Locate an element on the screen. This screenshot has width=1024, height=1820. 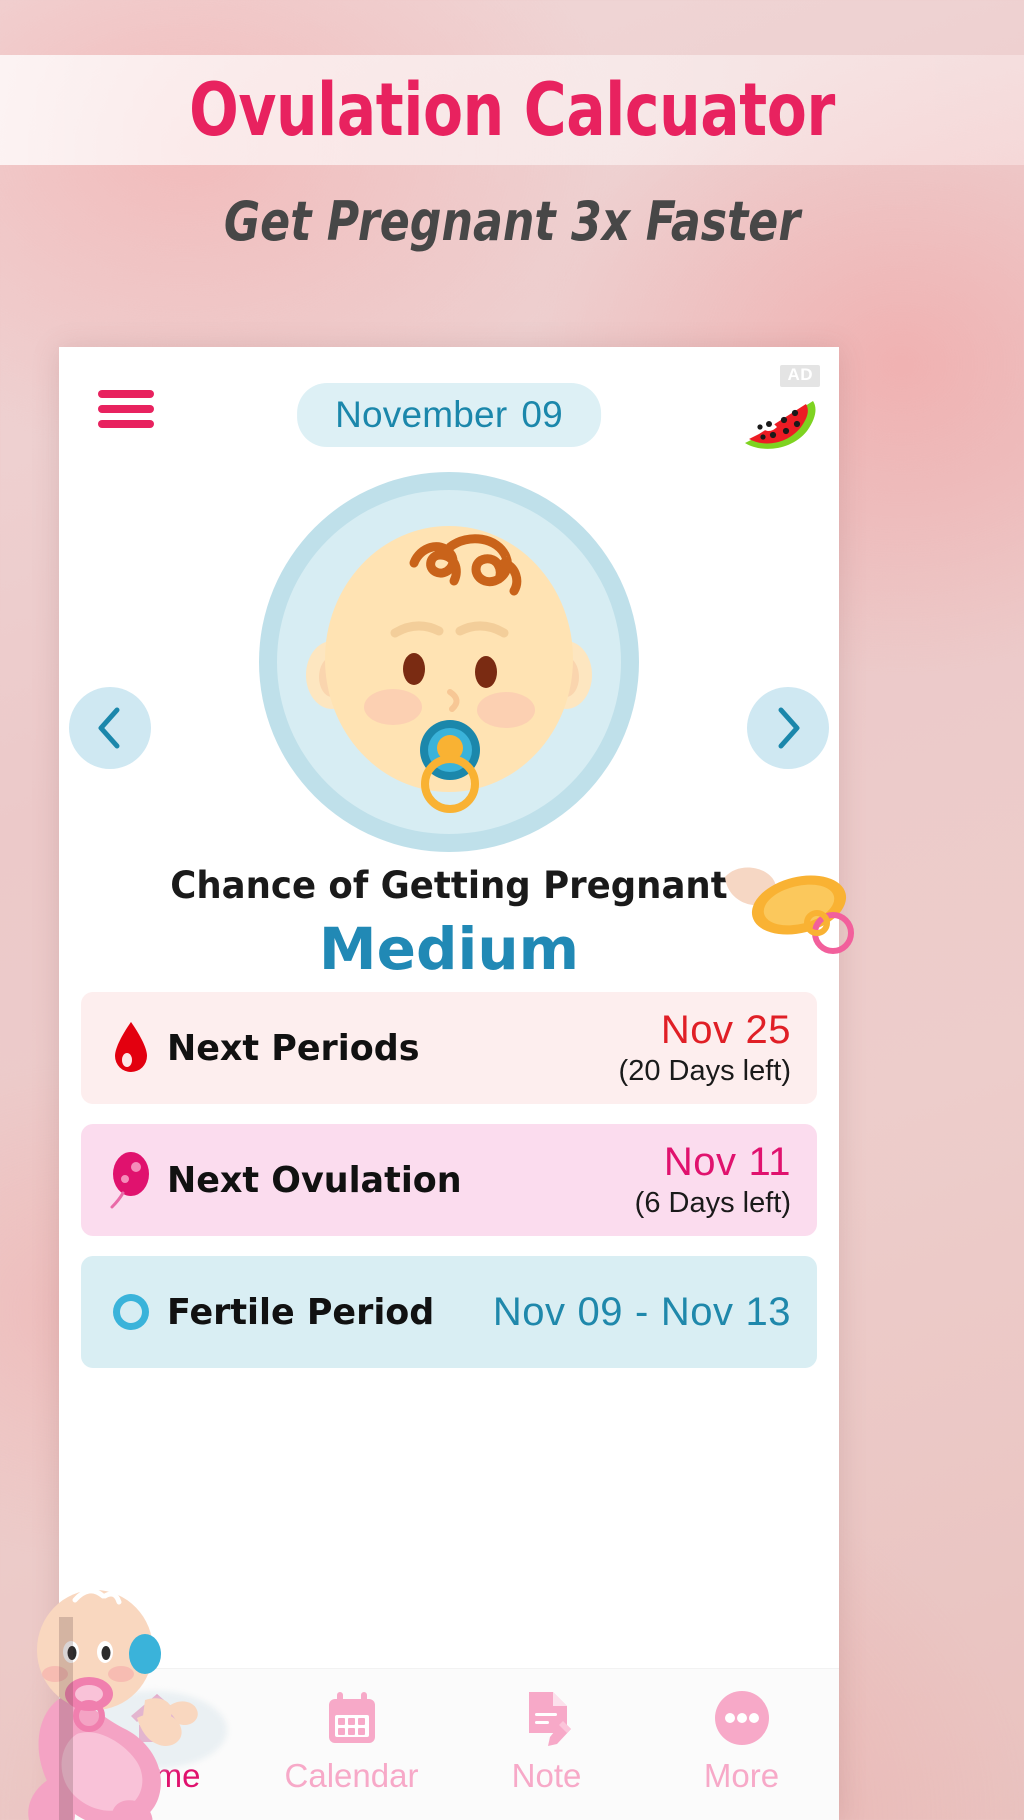
row-date-range: Nov 09- Nov 13 is located at coordinates (642, 1312).